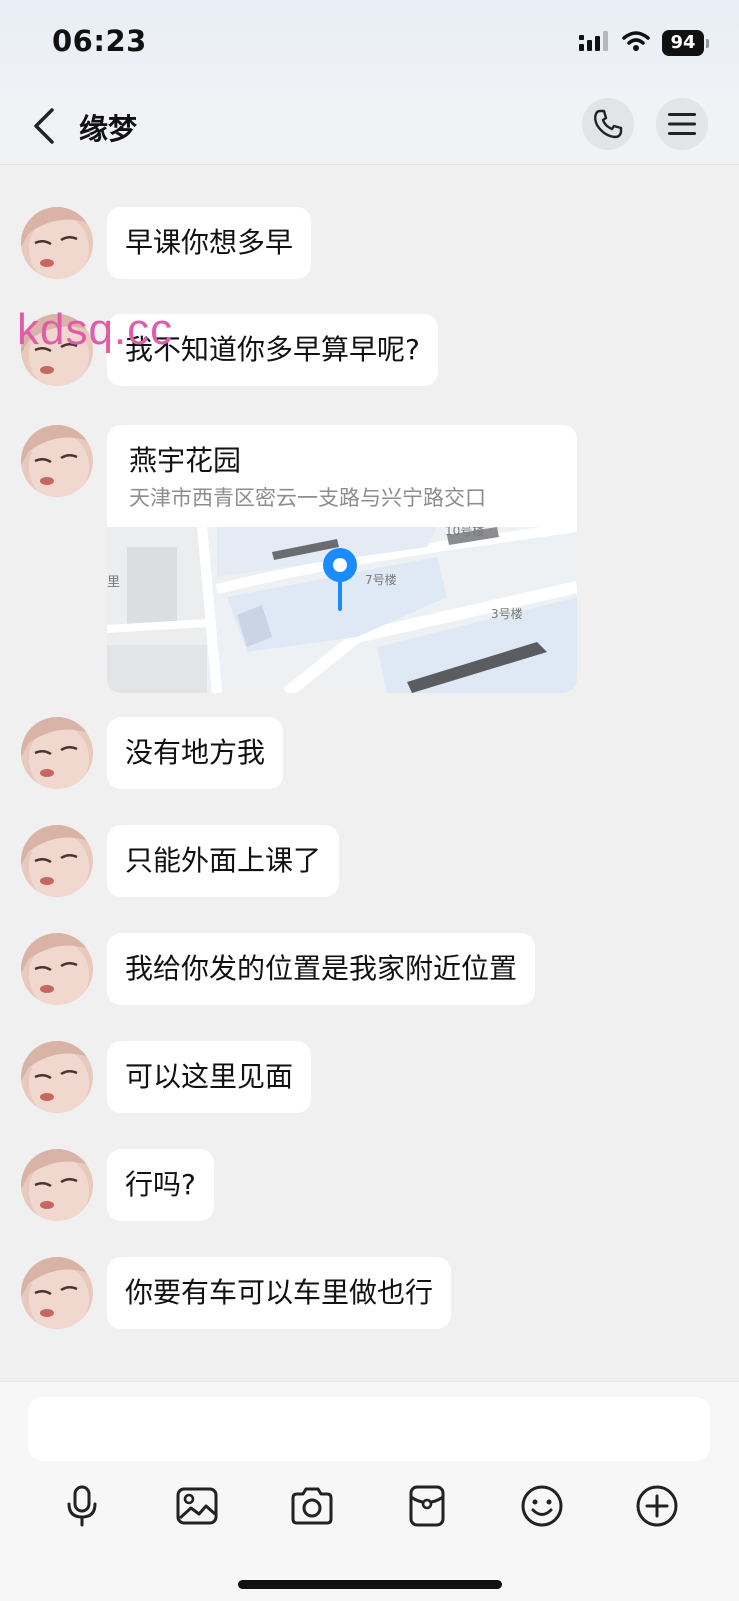  I want to click on message-bubble: 可以这里见面, so click(209, 1077).